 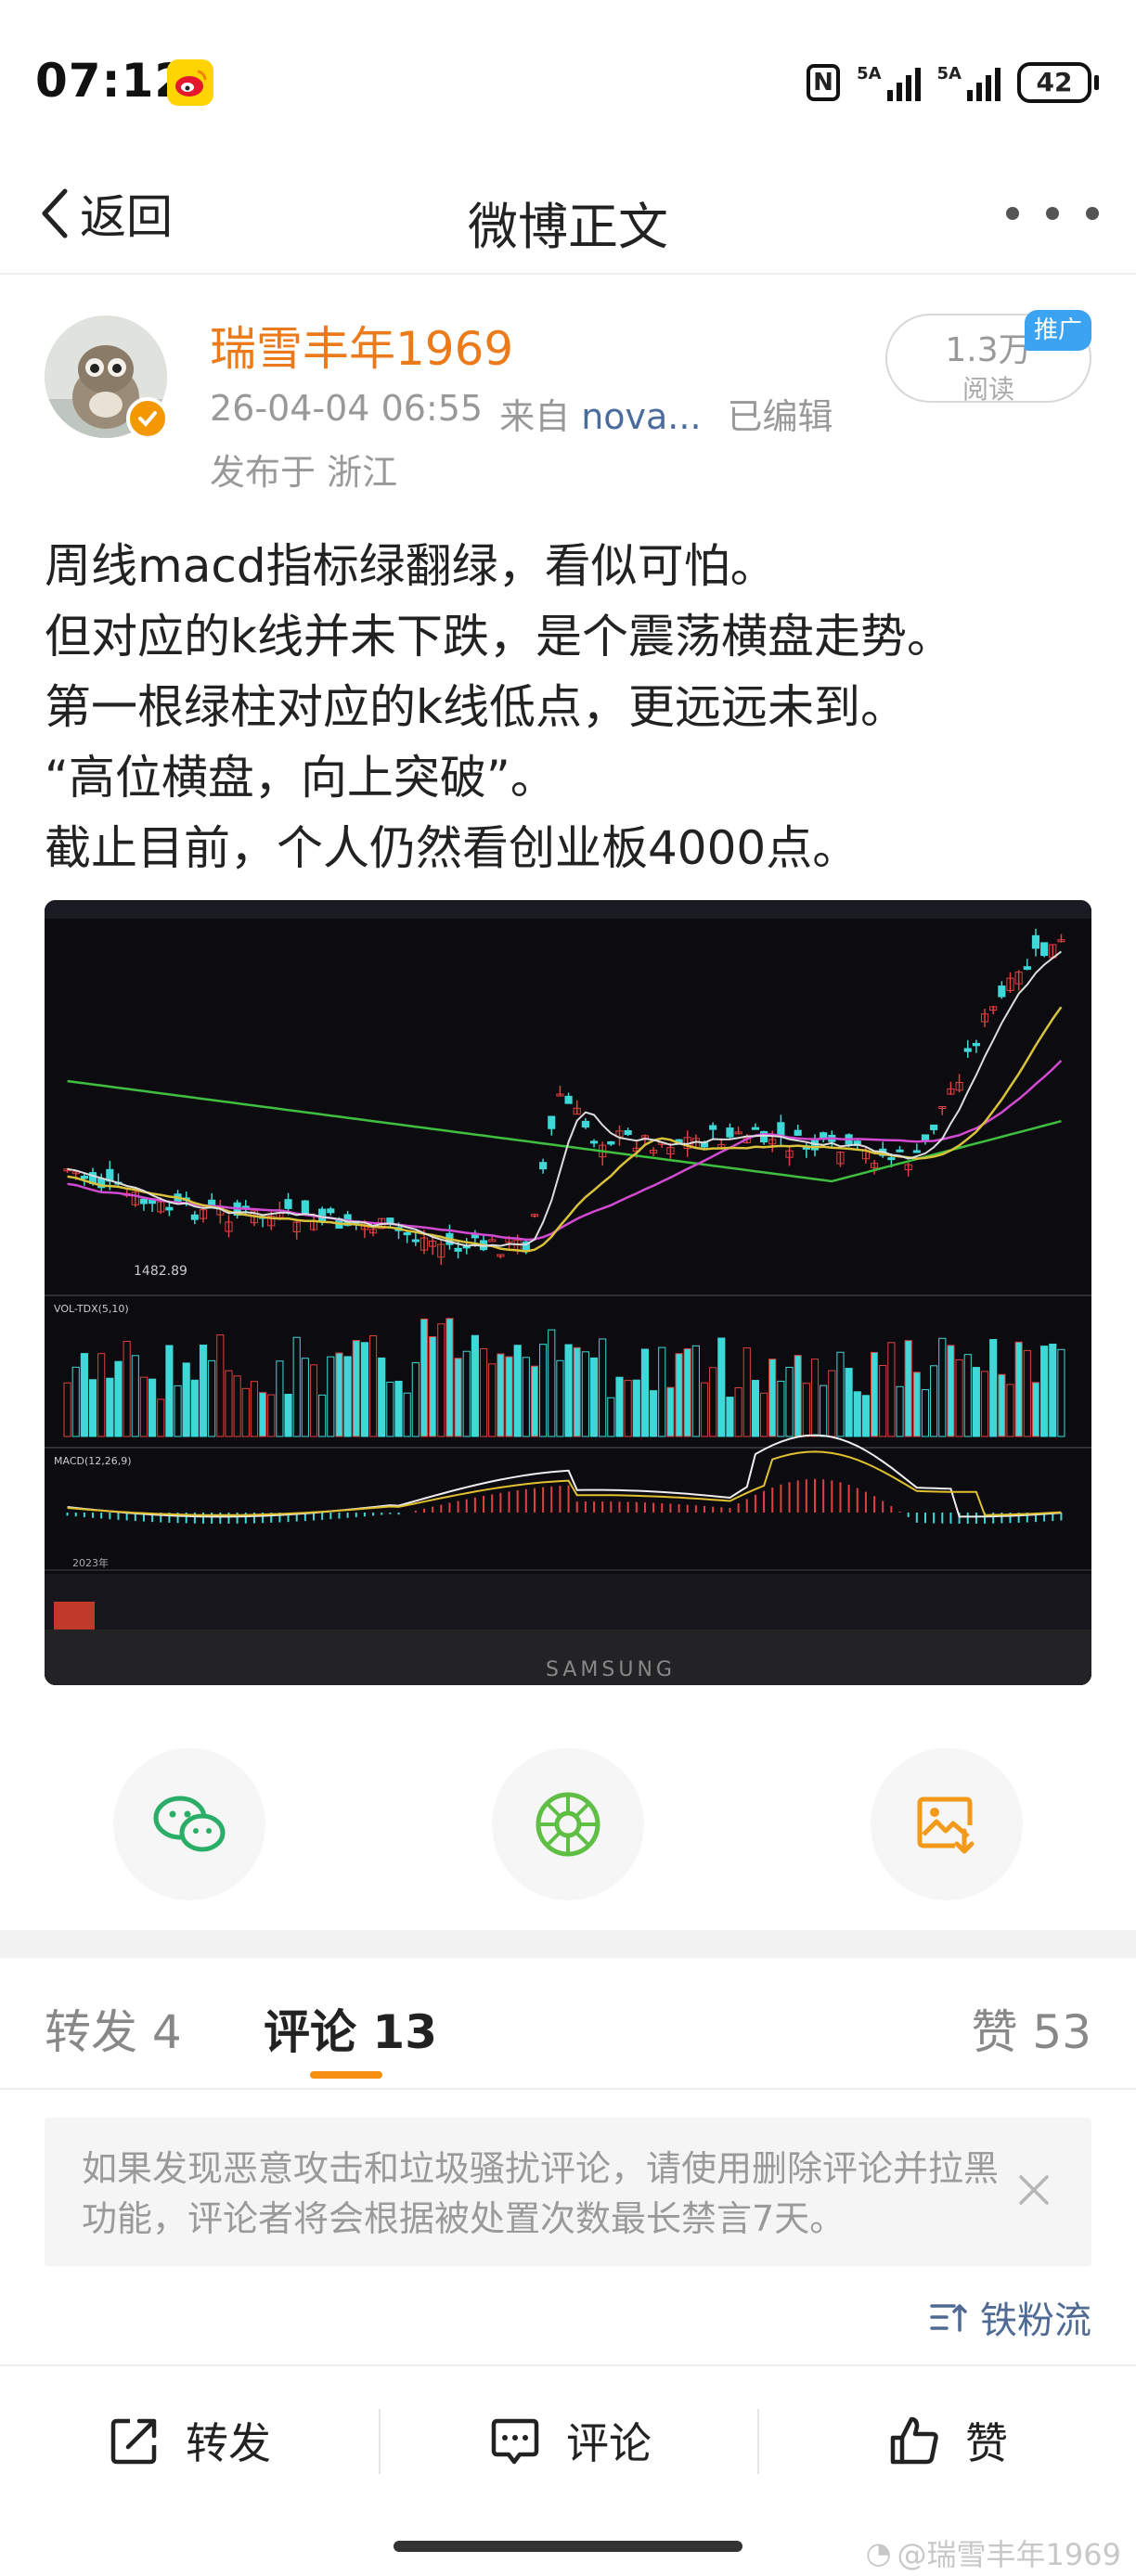 I want to click on tab-comment: 评论 13, so click(x=350, y=2028).